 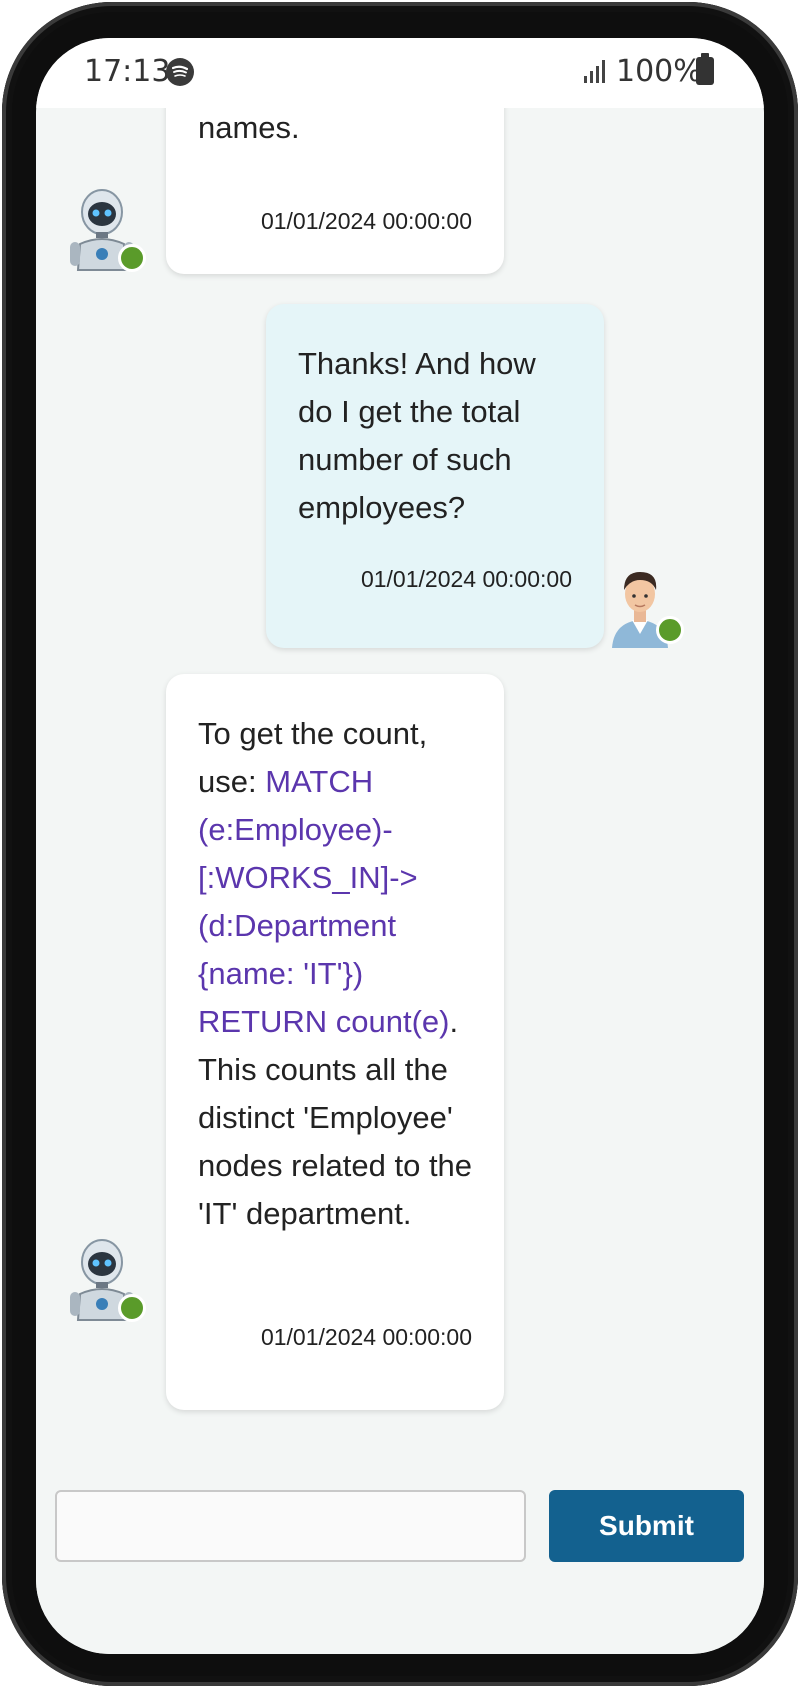 I want to click on composer: Submit, so click(x=400, y=1561).